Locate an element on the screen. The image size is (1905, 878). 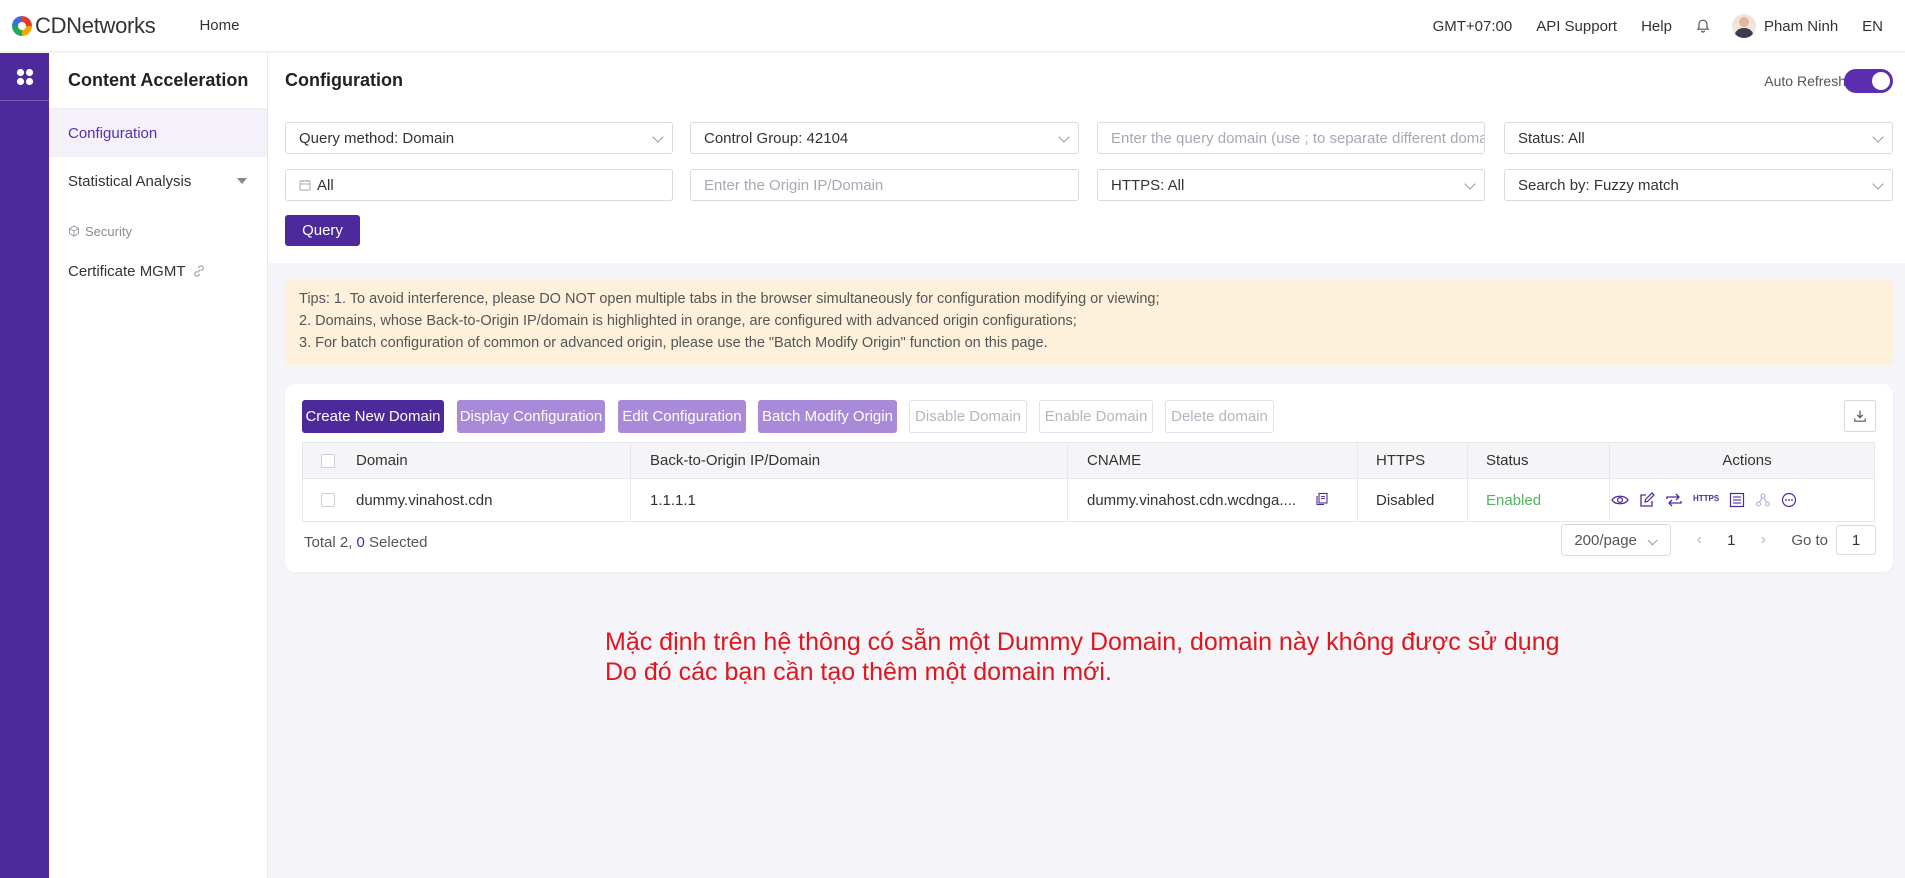
apps-grid-icon is located at coordinates (24, 77).